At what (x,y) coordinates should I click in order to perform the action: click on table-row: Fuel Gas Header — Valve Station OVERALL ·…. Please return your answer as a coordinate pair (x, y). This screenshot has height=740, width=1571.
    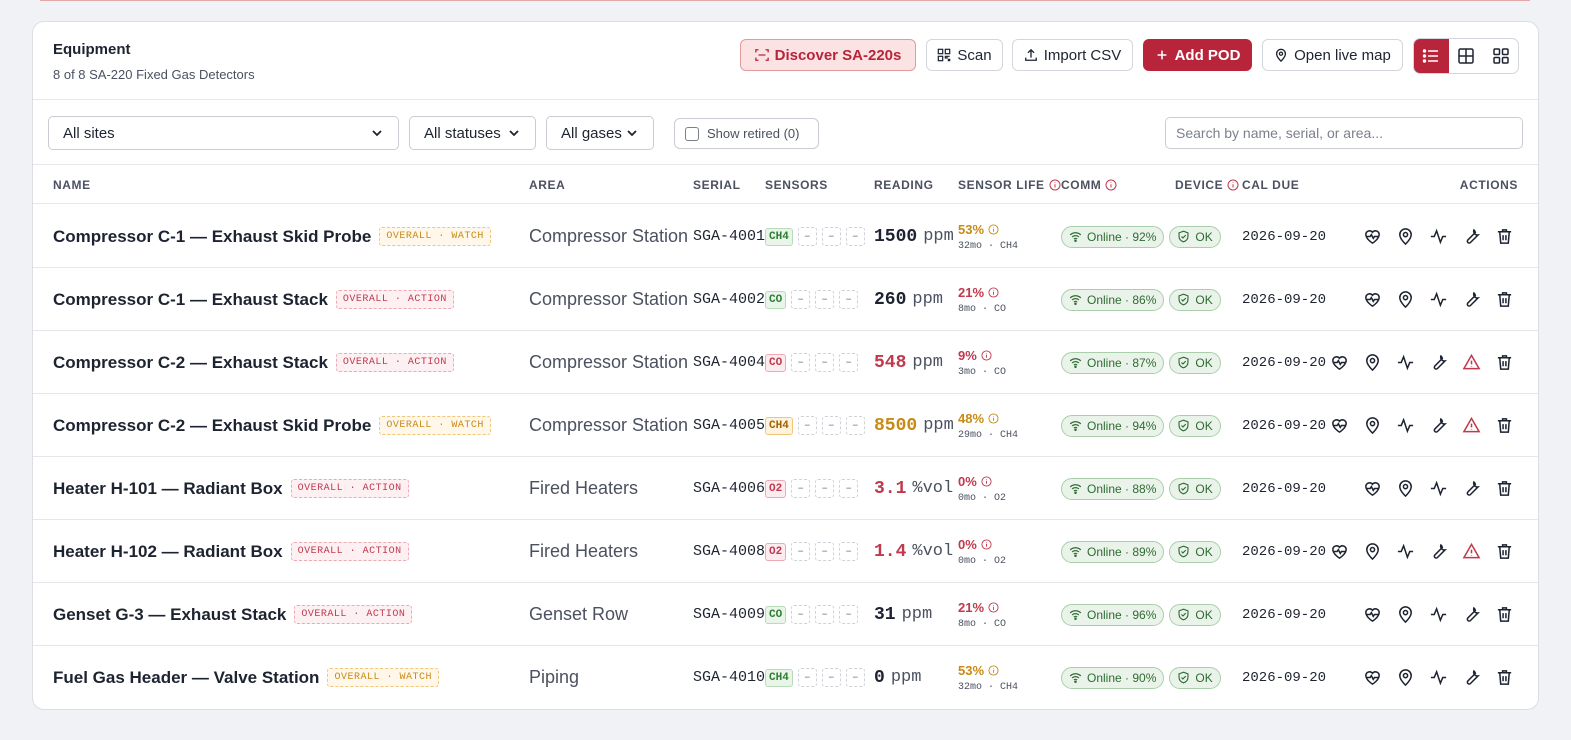
    Looking at the image, I should click on (785, 677).